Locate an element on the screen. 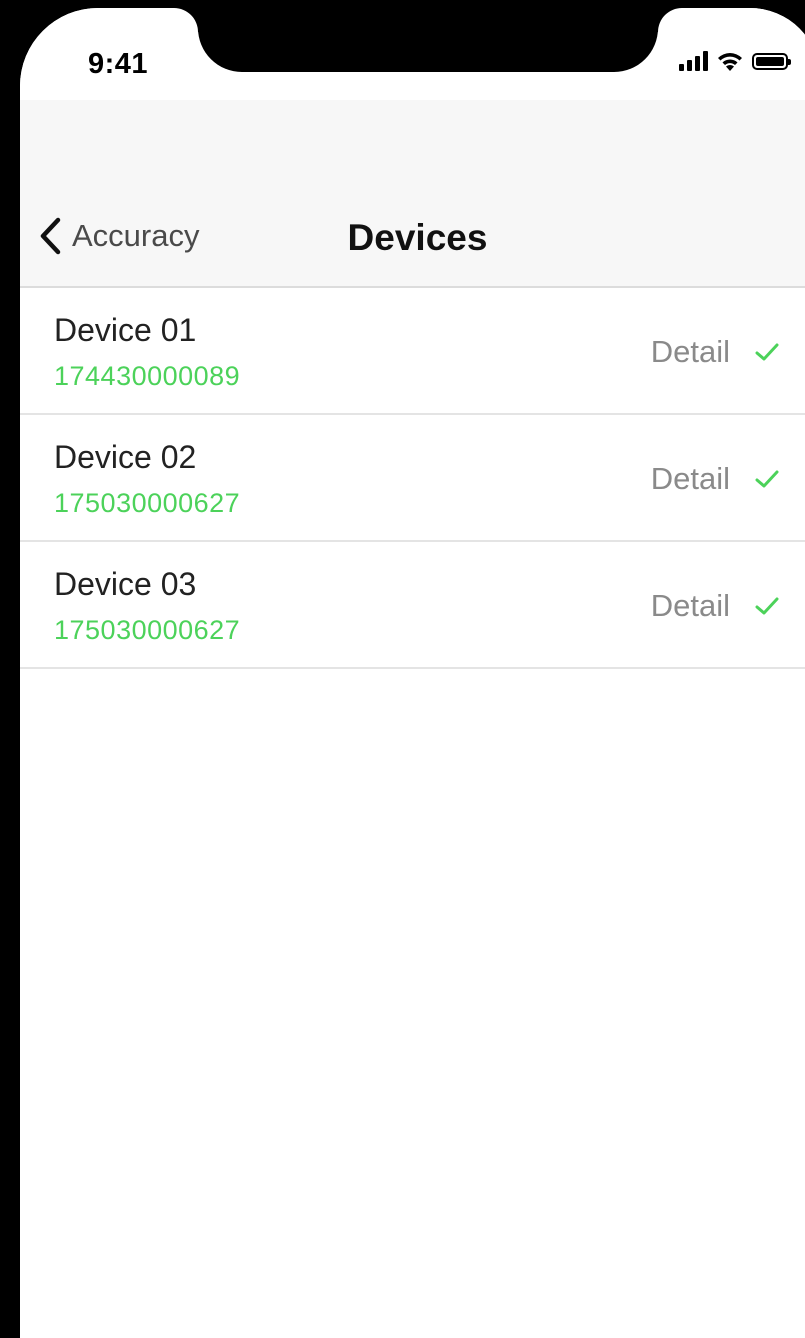 The image size is (805, 1338). device-name: Device 03 is located at coordinates (125, 584).